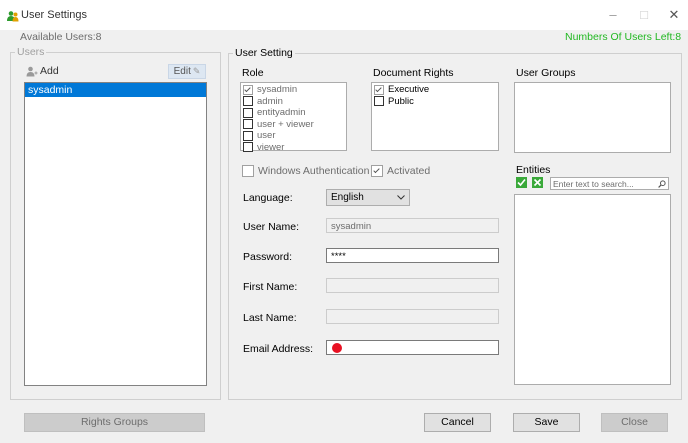  I want to click on password-field: ****, so click(412, 255).